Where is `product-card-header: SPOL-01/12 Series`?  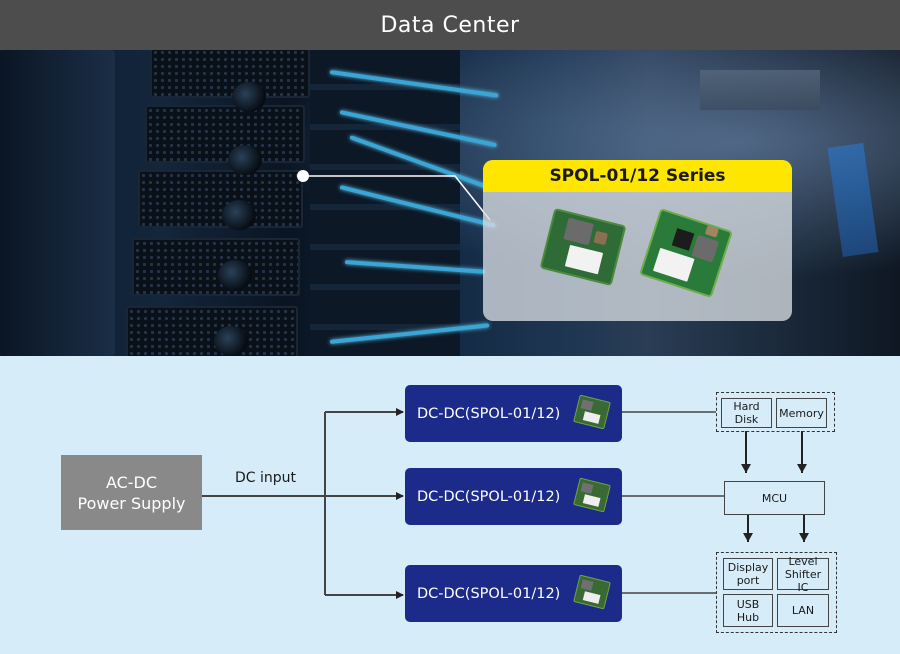 product-card-header: SPOL-01/12 Series is located at coordinates (637, 176).